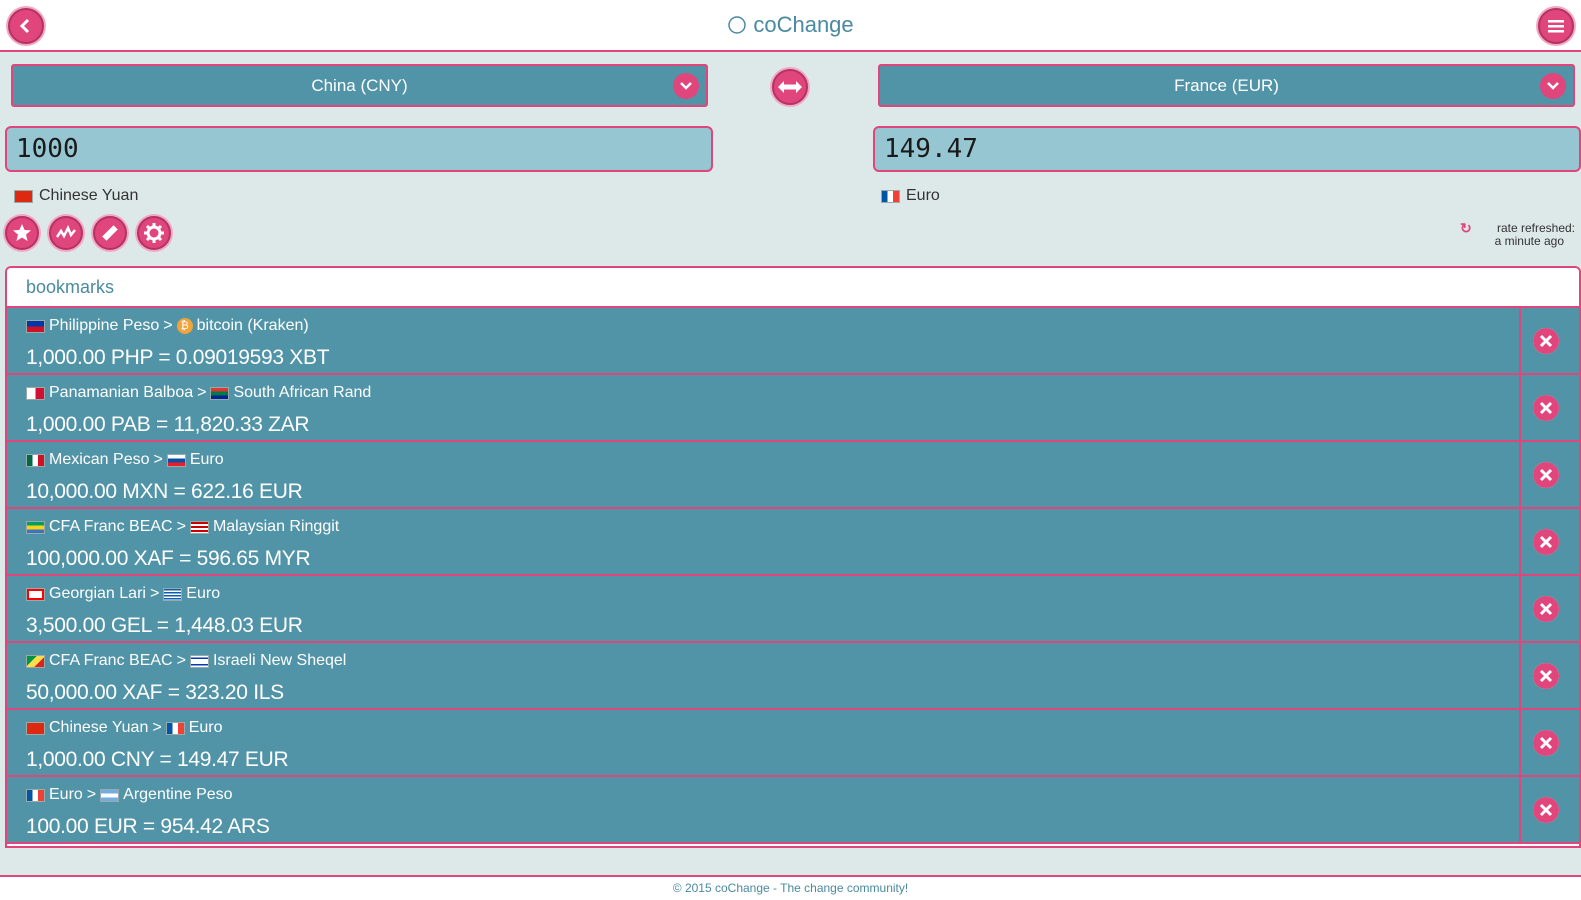 The width and height of the screenshot is (1581, 900). Describe the element at coordinates (104, 325) in the screenshot. I see `bookmark-from: Philippine Peso` at that location.